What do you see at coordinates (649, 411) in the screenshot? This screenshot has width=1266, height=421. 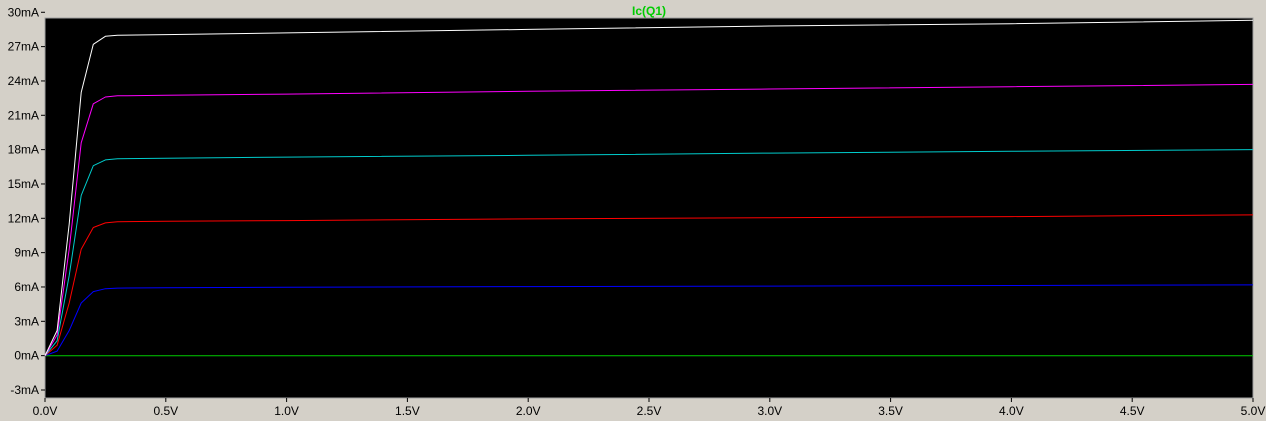 I see `x-tick-label: 2.5V` at bounding box center [649, 411].